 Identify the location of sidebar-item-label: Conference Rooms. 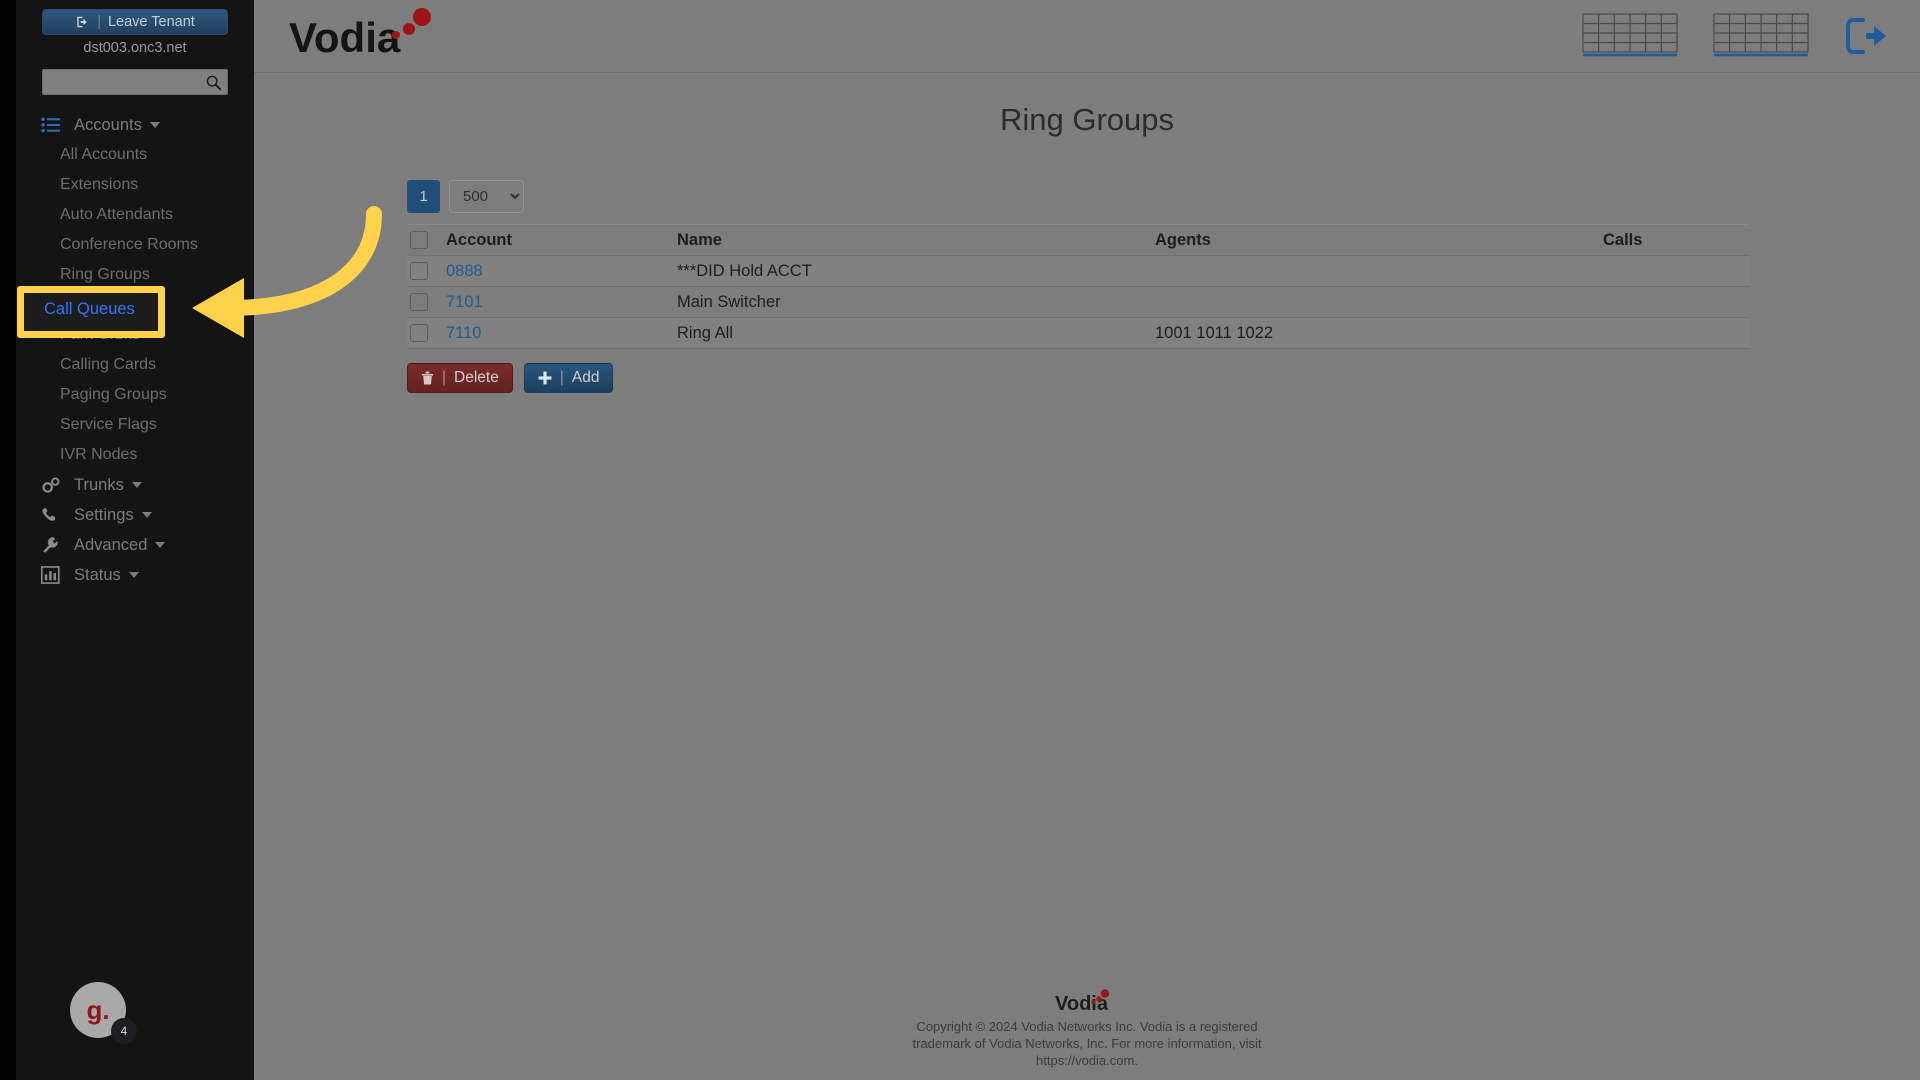
(129, 244).